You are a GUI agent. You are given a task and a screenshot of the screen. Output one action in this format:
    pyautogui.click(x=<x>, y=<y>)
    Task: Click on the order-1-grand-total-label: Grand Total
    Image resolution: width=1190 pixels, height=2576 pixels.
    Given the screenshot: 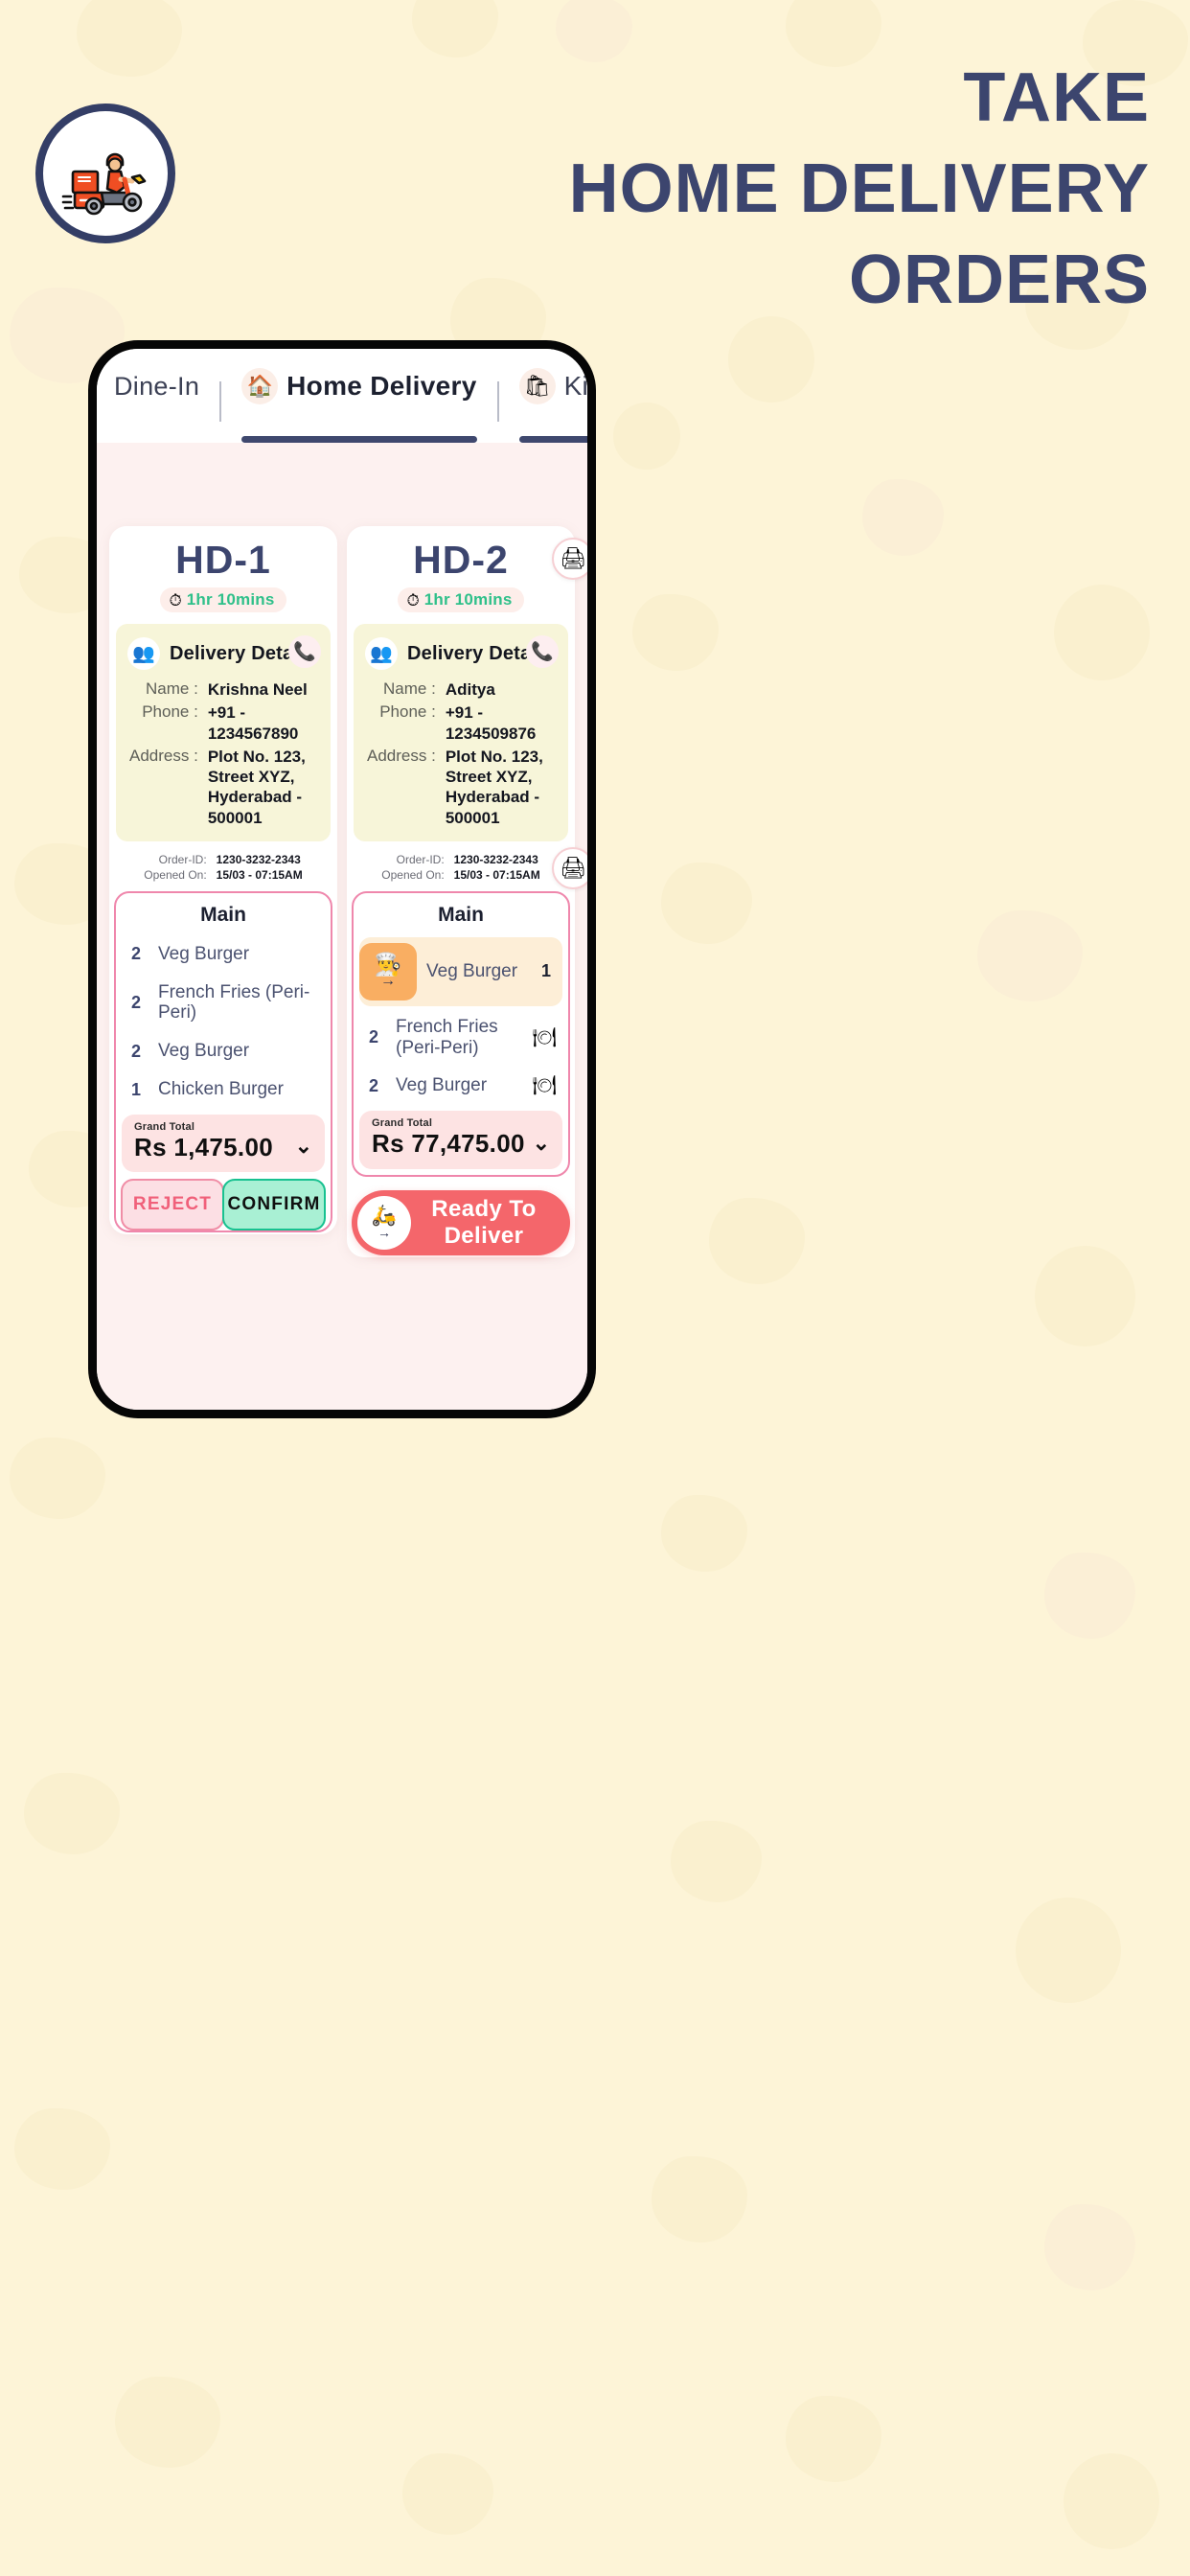 What is the action you would take?
    pyautogui.click(x=164, y=1127)
    